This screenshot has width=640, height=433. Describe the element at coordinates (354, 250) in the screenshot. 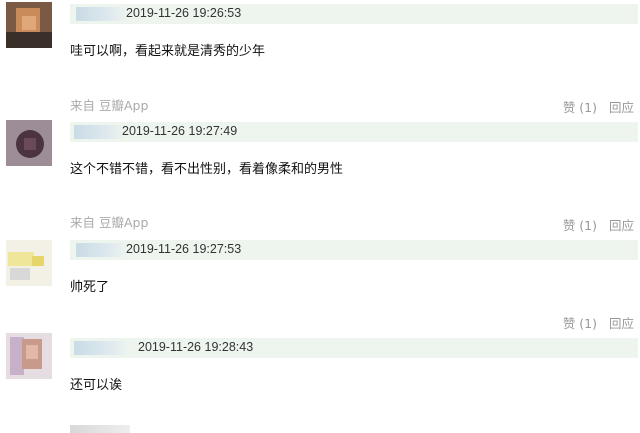

I see `comment-meta-bar: 2019-11-26 19:27:53` at that location.